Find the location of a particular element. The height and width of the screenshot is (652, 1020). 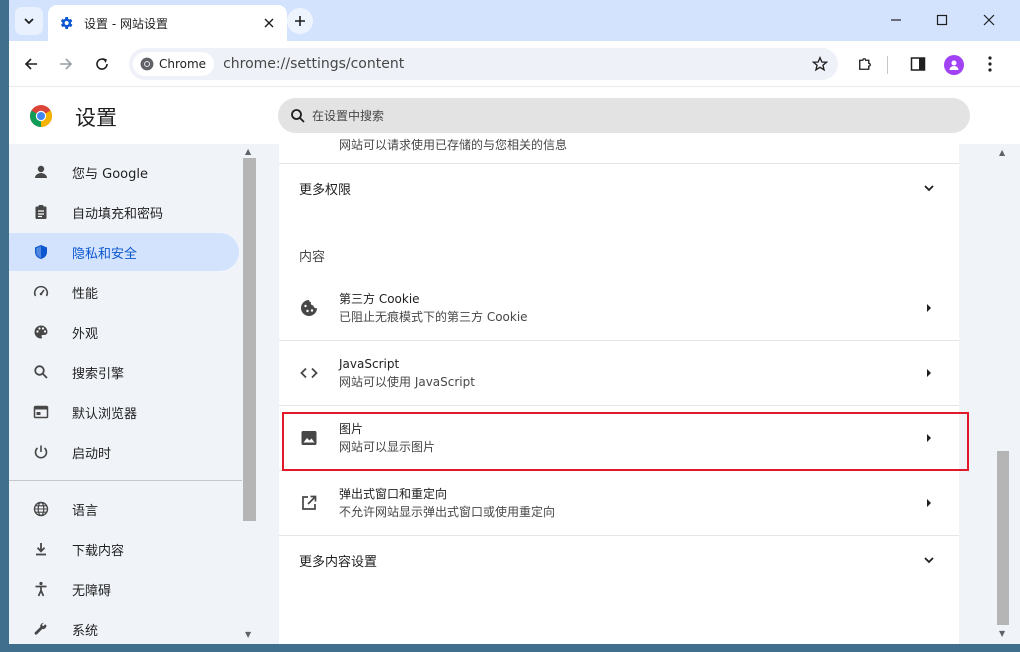

url-text: chrome://settings/content is located at coordinates (514, 64).